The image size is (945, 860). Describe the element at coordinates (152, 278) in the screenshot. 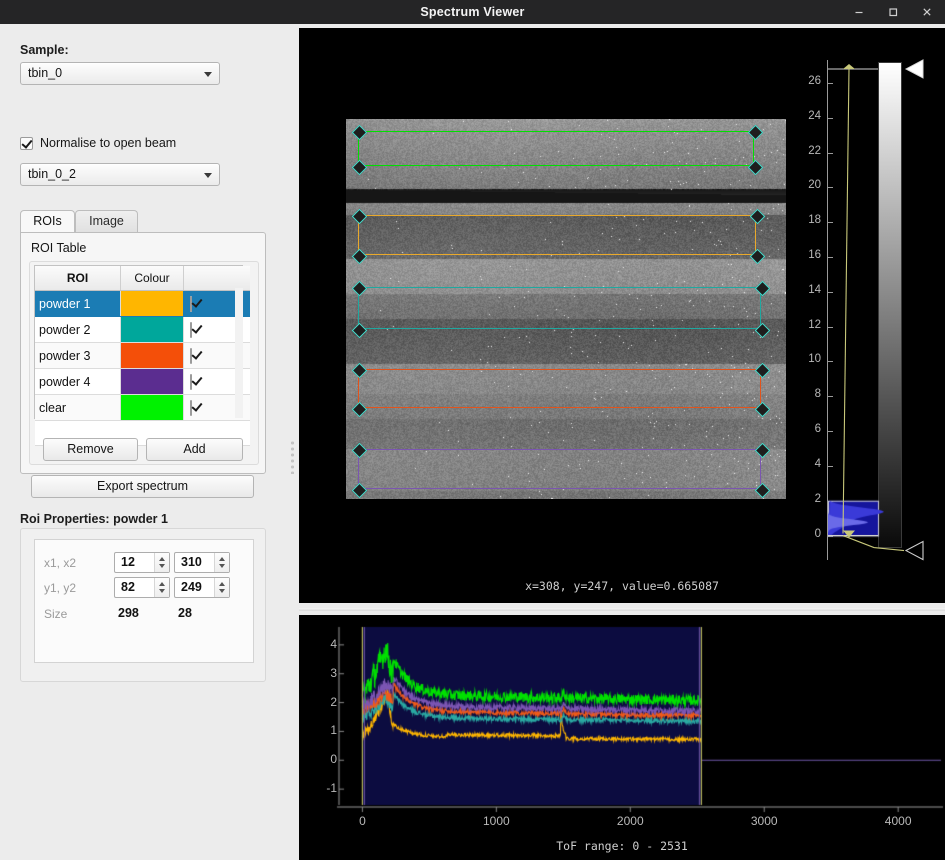

I see `col-header-colour: Colour` at that location.